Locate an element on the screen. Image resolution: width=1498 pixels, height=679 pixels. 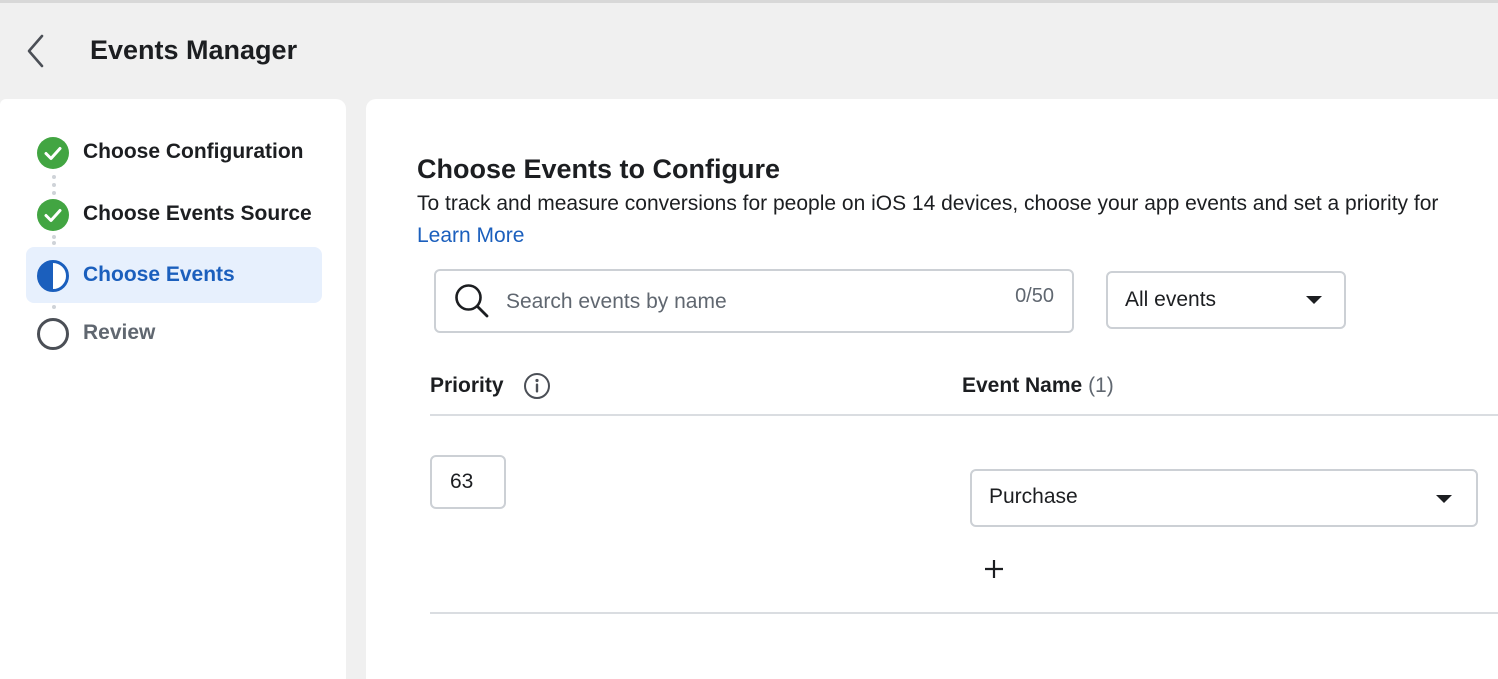
event-name-dropdown: Purchase is located at coordinates (1224, 498).